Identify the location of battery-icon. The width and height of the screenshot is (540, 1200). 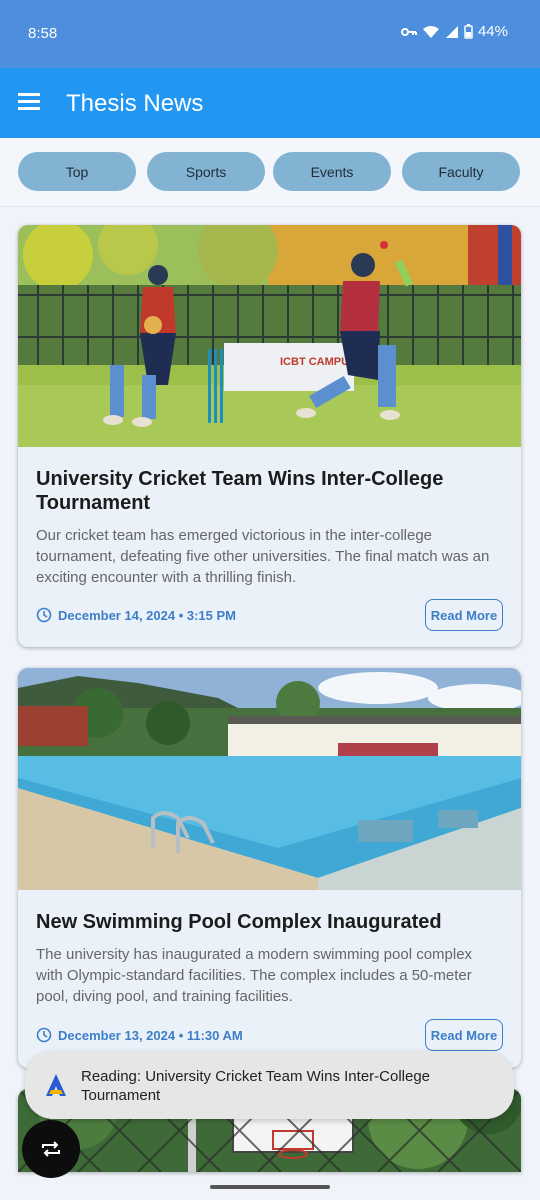
(468, 31).